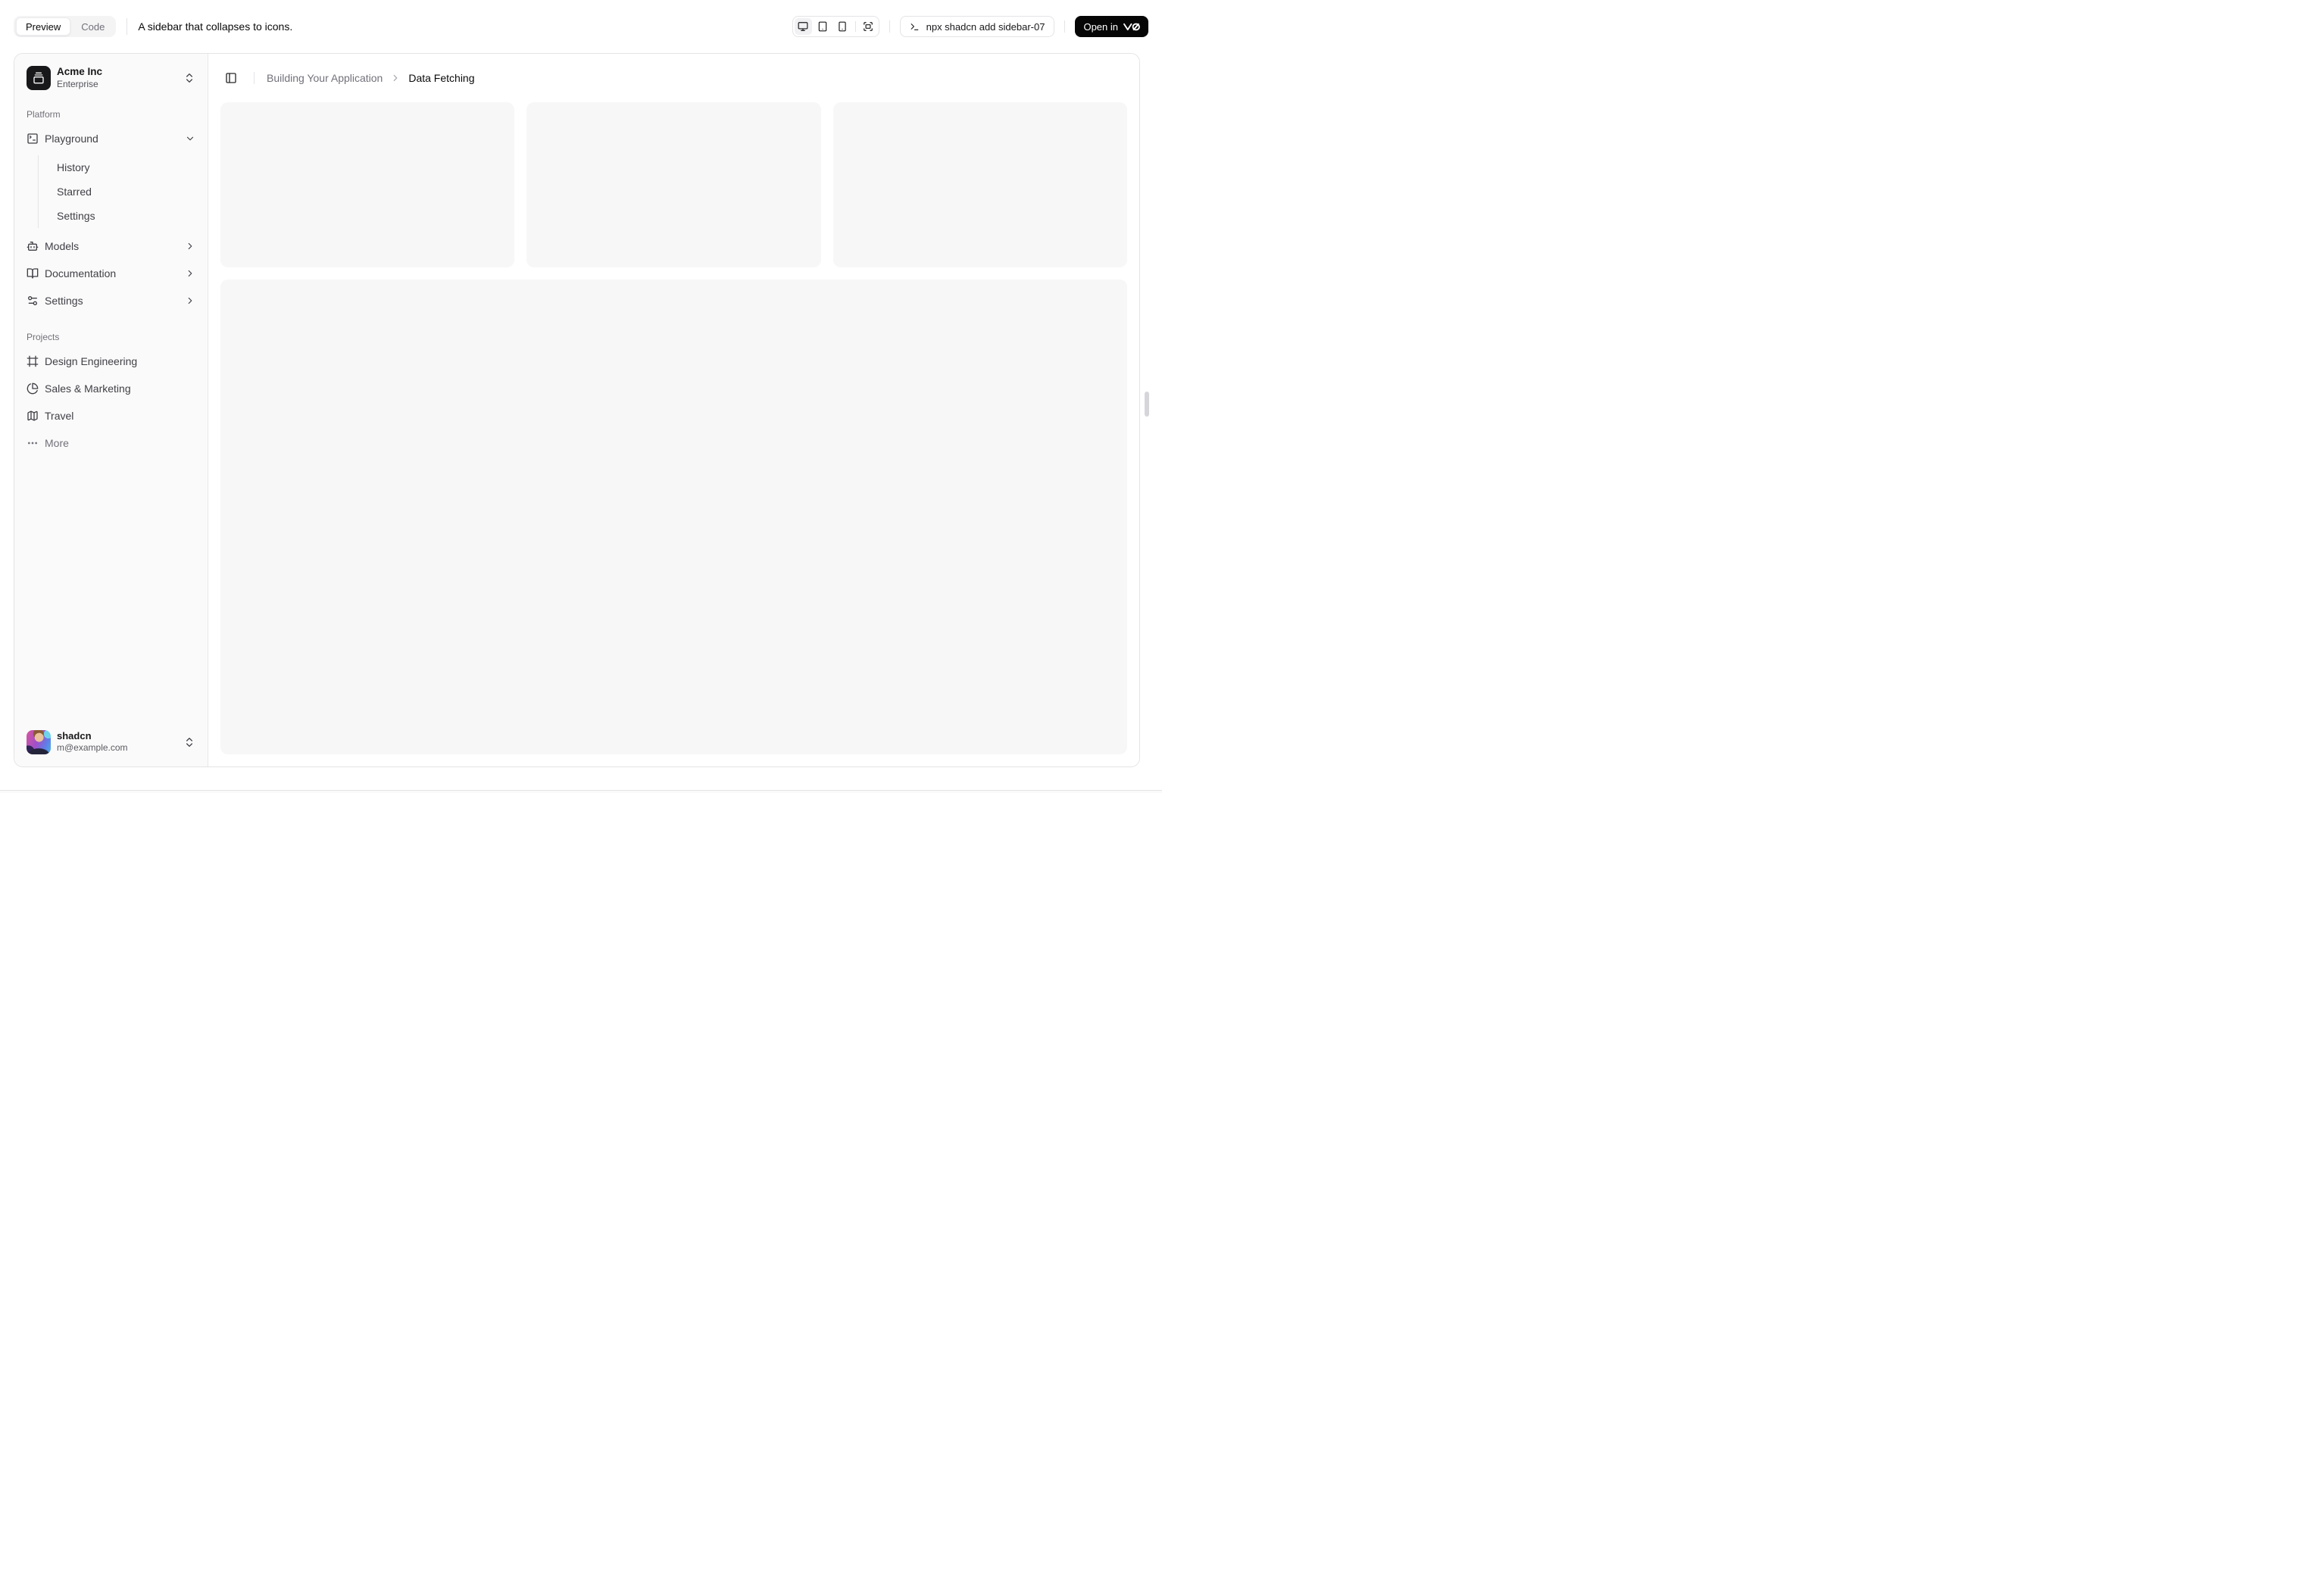 The image size is (2324, 1586). What do you see at coordinates (33, 443) in the screenshot?
I see `ellipsis-icon` at bounding box center [33, 443].